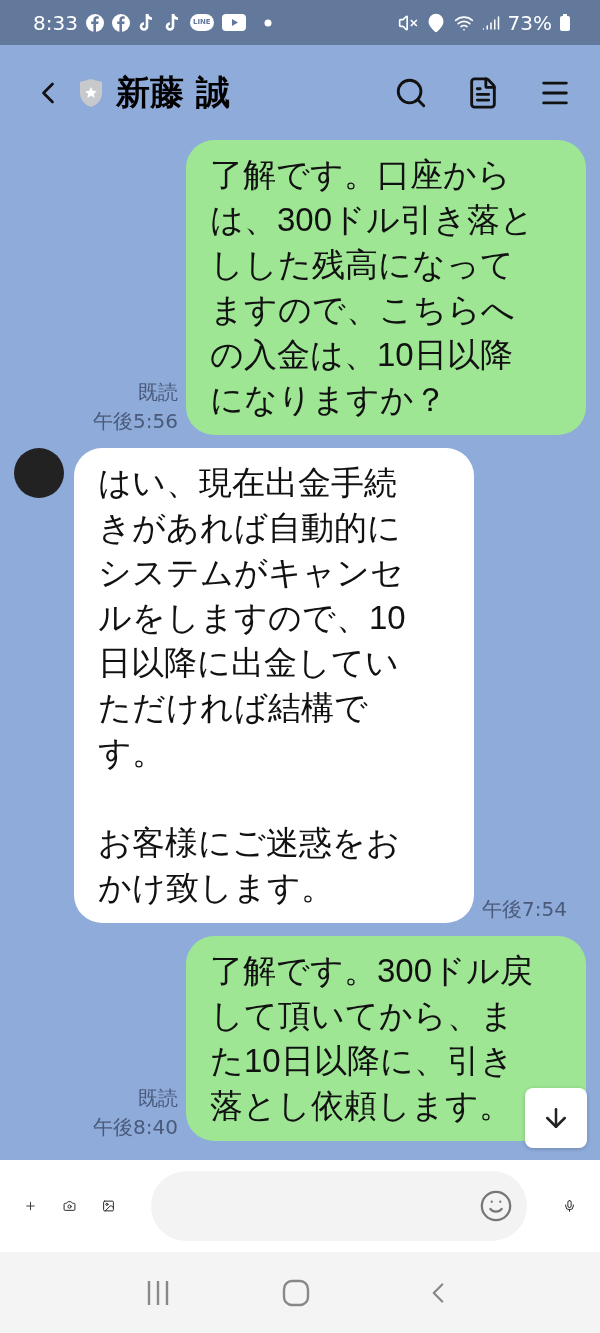 Image resolution: width=600 pixels, height=1333 pixels. What do you see at coordinates (296, 1292) in the screenshot?
I see `home-icon` at bounding box center [296, 1292].